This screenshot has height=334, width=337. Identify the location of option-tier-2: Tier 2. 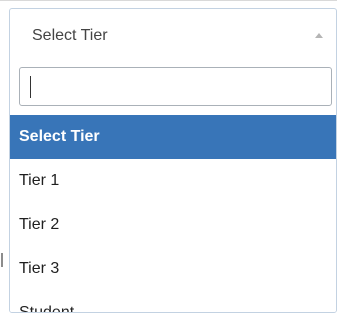
(173, 225).